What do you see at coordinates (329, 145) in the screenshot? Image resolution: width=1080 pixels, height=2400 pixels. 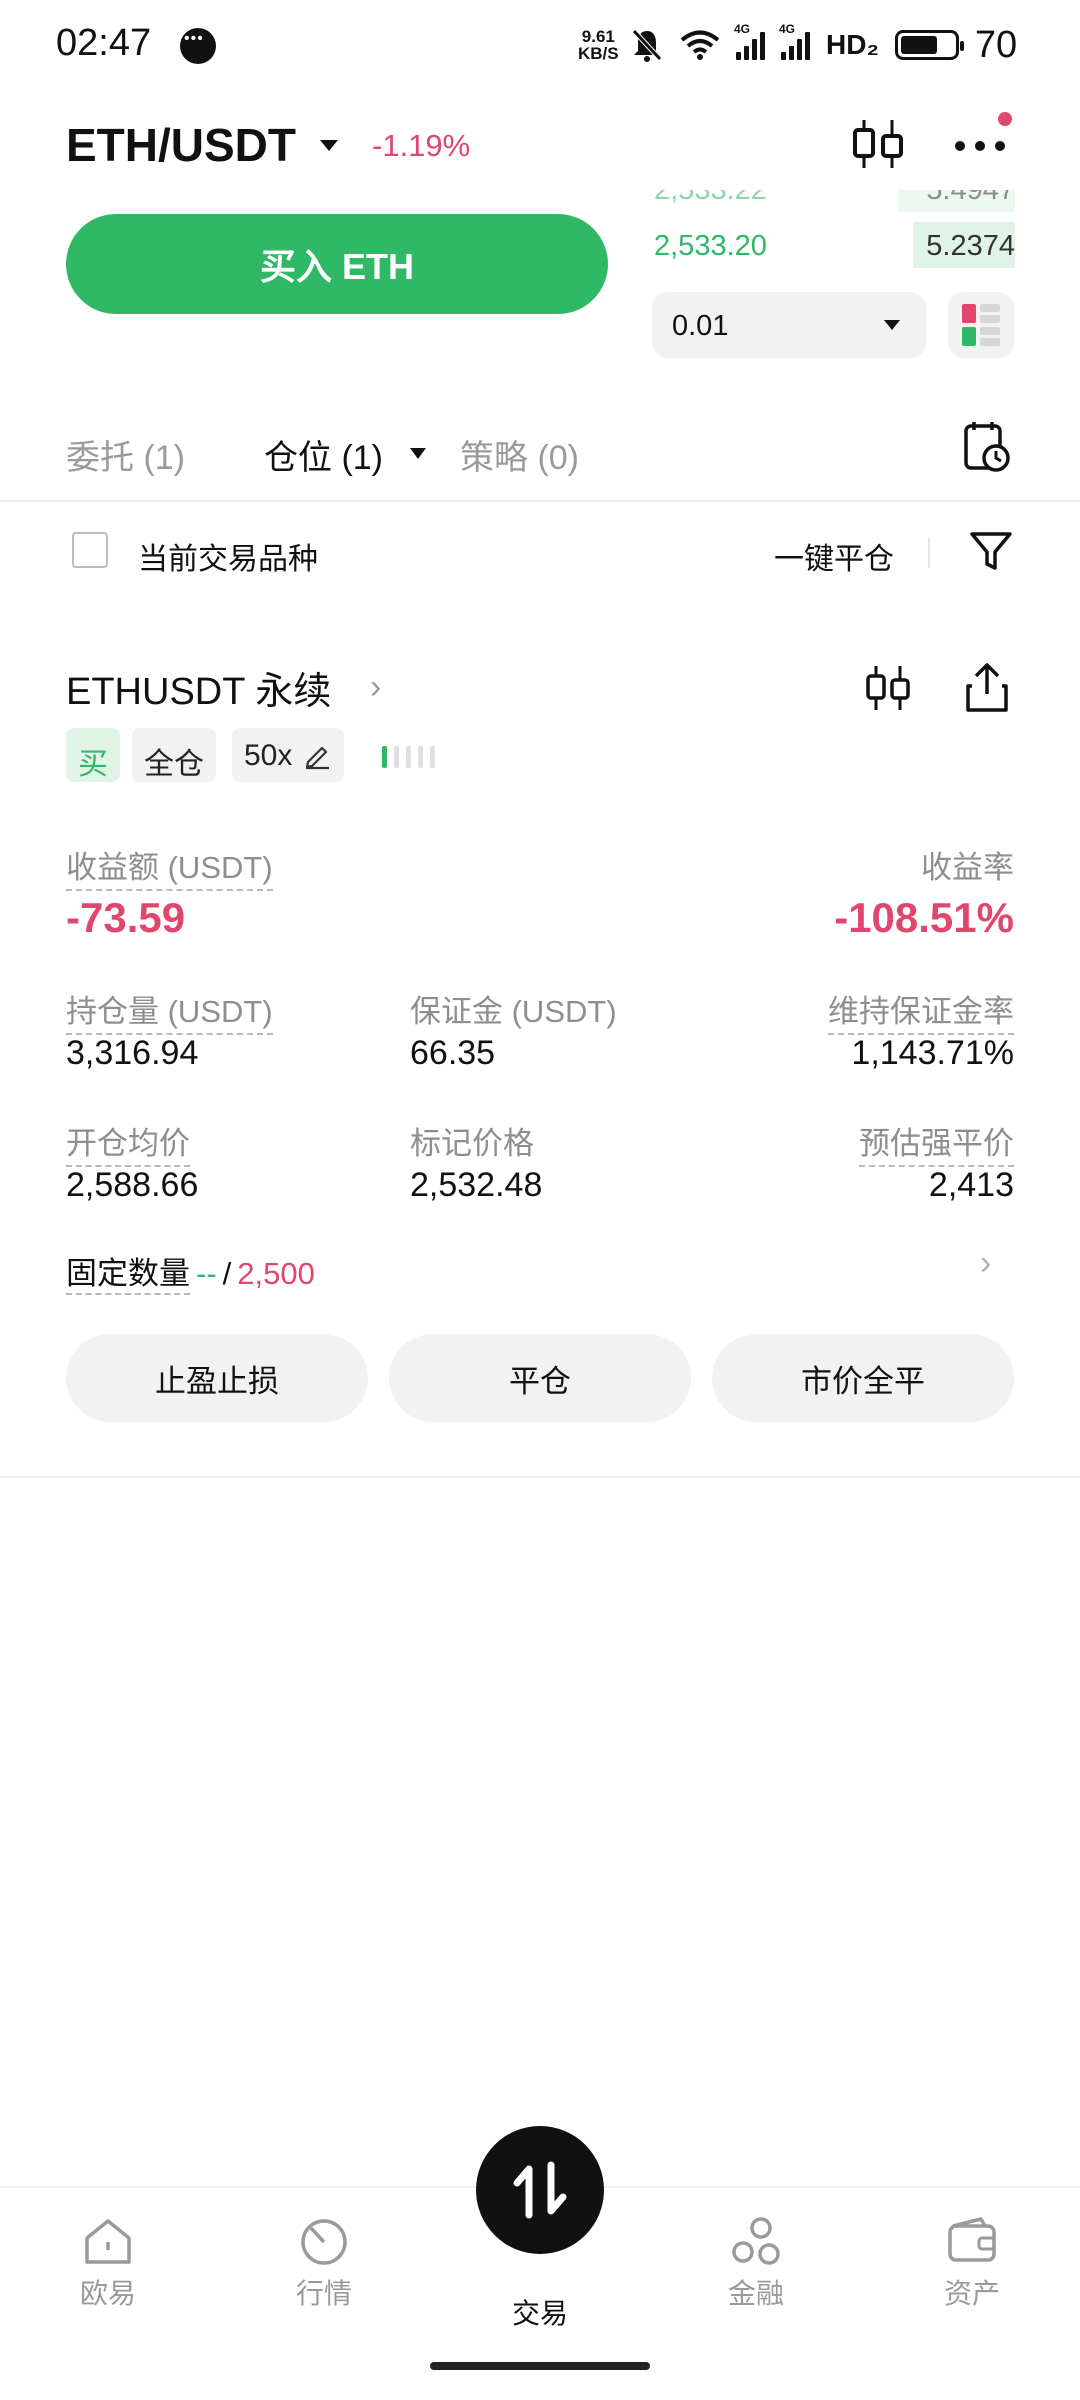 I see `pair-dropdown-caret-icon` at bounding box center [329, 145].